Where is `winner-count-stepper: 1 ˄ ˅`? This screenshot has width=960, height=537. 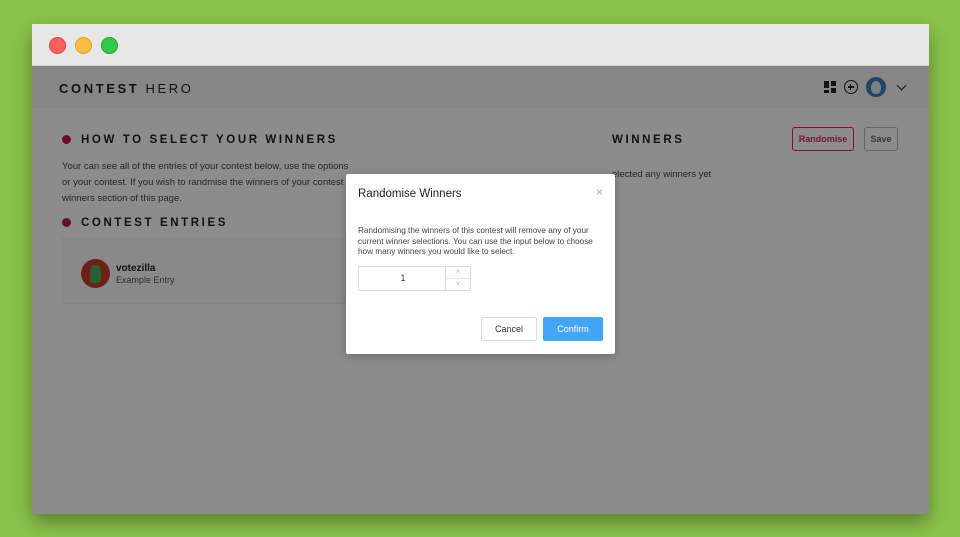
winner-count-stepper: 1 ˄ ˅ is located at coordinates (414, 278).